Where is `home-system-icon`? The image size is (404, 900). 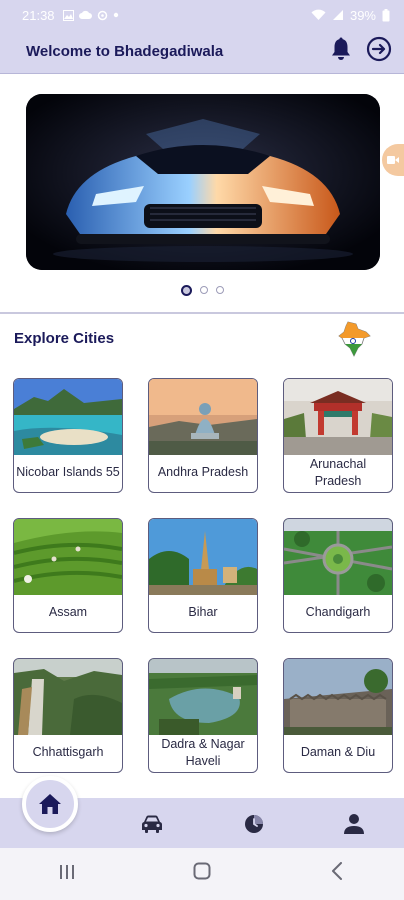 home-system-icon is located at coordinates (202, 874).